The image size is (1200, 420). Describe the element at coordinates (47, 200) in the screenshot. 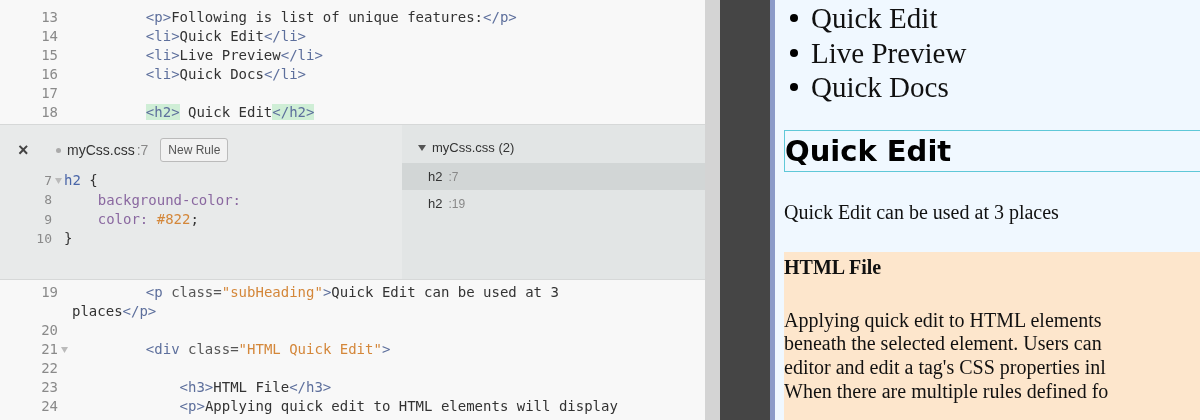

I see `line-number: 8` at that location.